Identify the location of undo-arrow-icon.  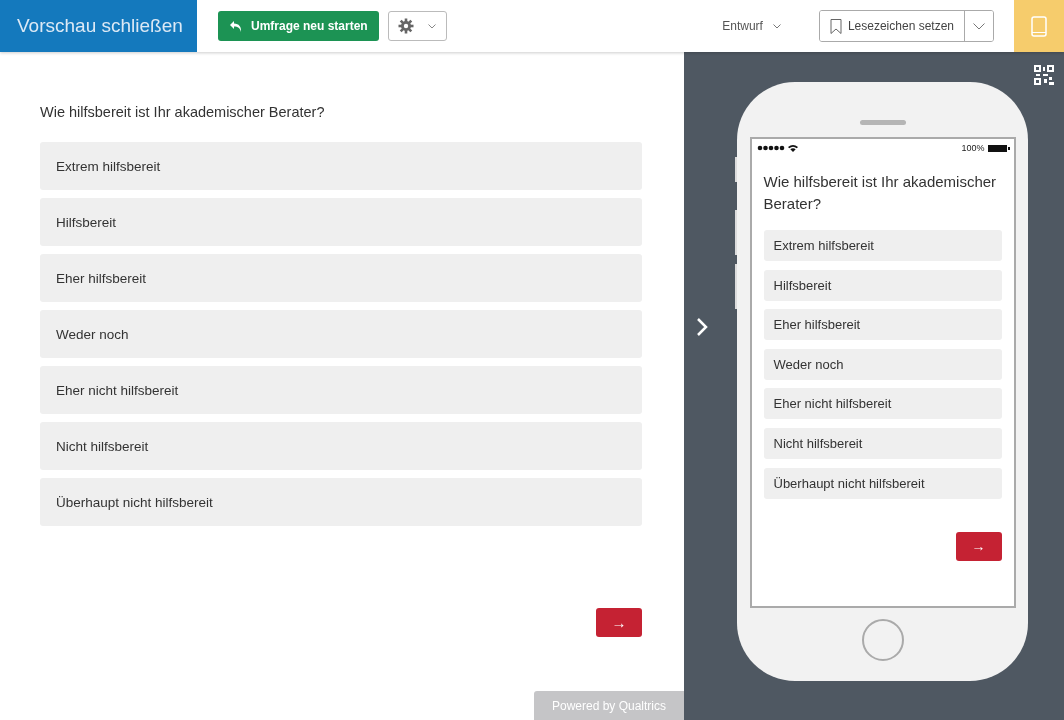
(236, 26).